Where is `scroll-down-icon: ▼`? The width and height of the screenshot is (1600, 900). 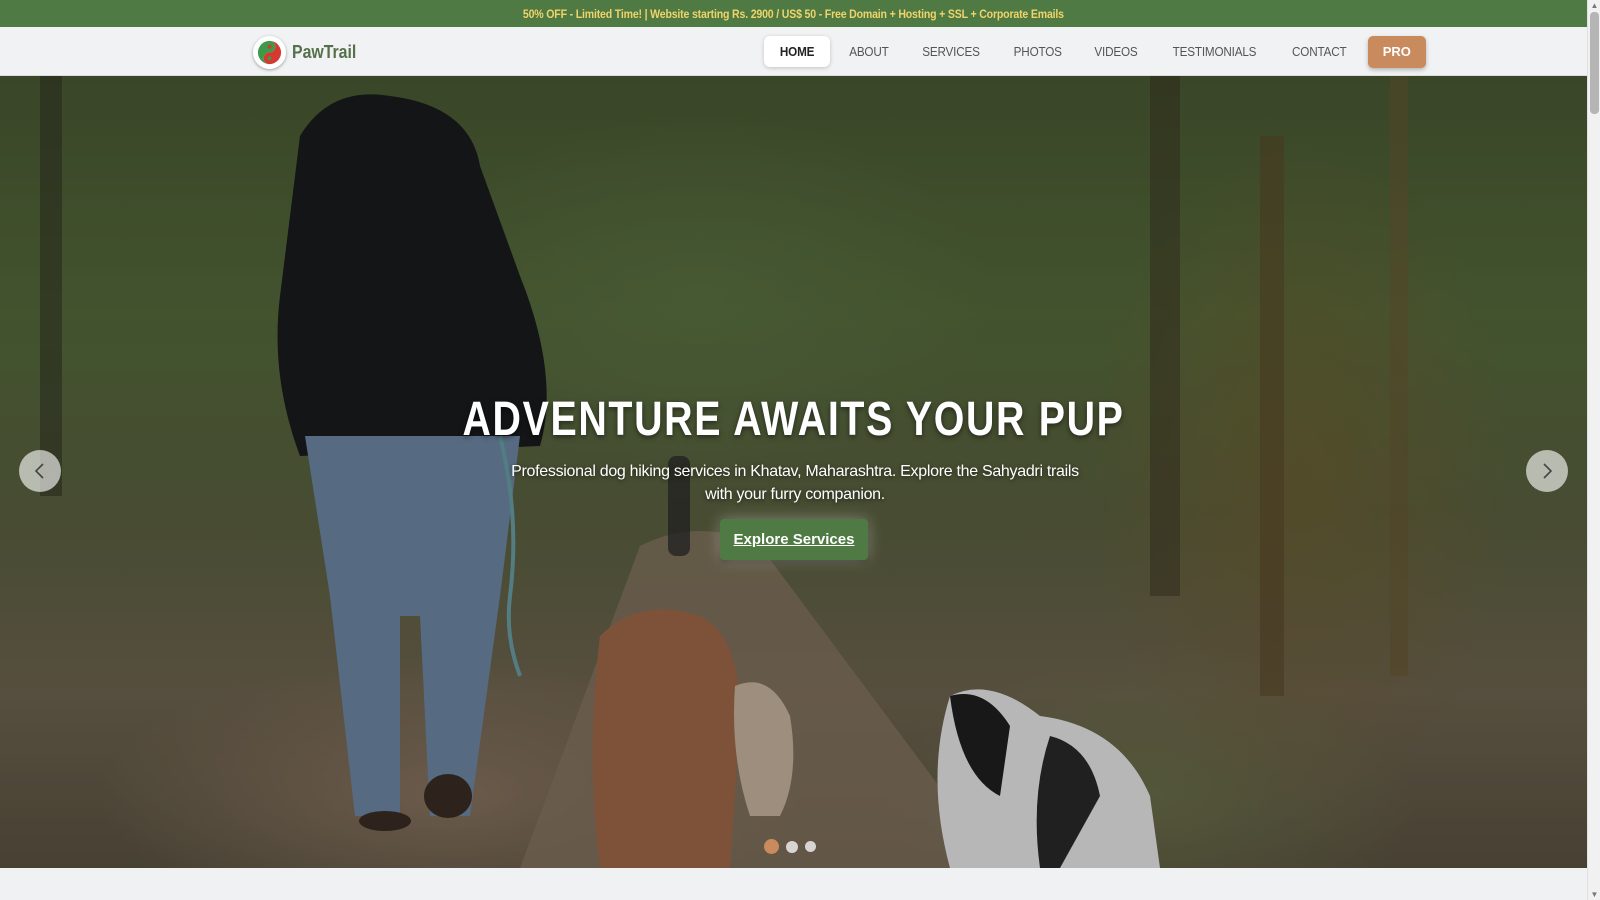
scroll-down-icon: ▼ is located at coordinates (1594, 894).